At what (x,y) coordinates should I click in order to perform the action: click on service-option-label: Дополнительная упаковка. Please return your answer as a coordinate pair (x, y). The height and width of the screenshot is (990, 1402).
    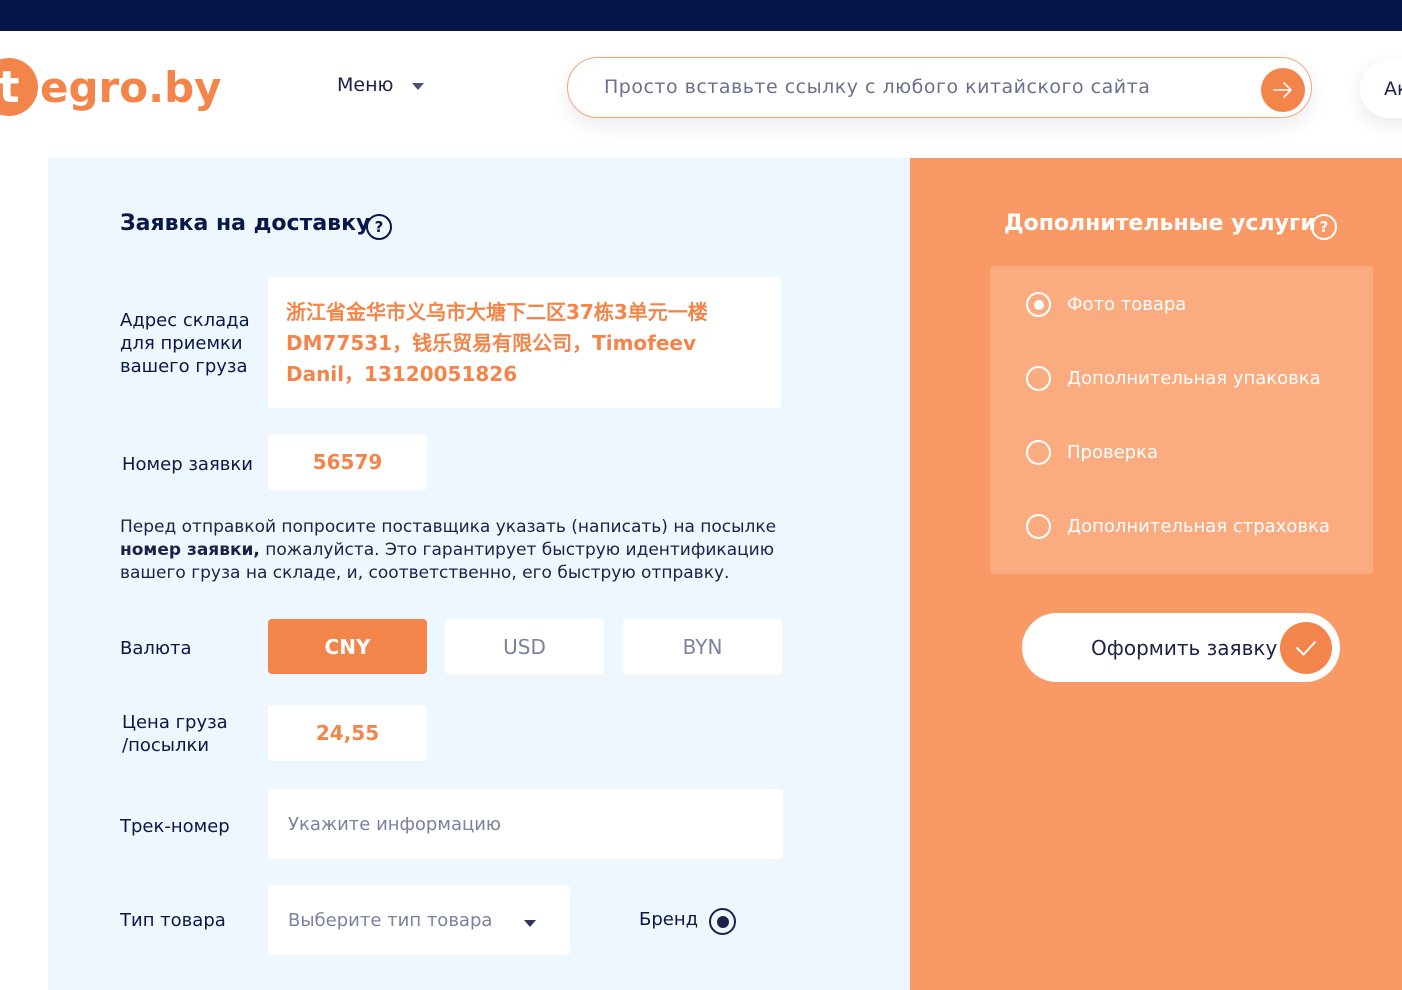
    Looking at the image, I should click on (1194, 378).